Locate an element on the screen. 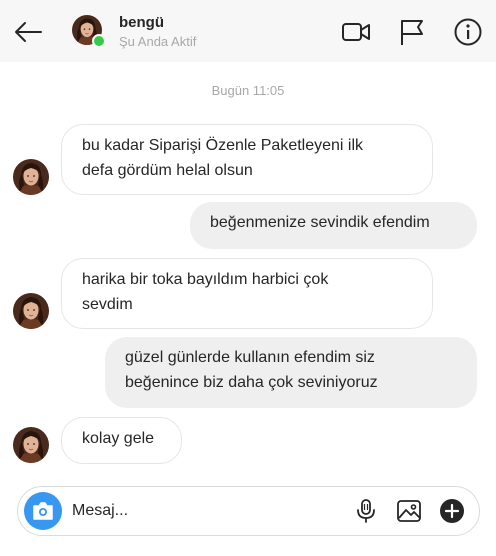 This screenshot has width=496, height=556. contact-name: bengü is located at coordinates (141, 22).